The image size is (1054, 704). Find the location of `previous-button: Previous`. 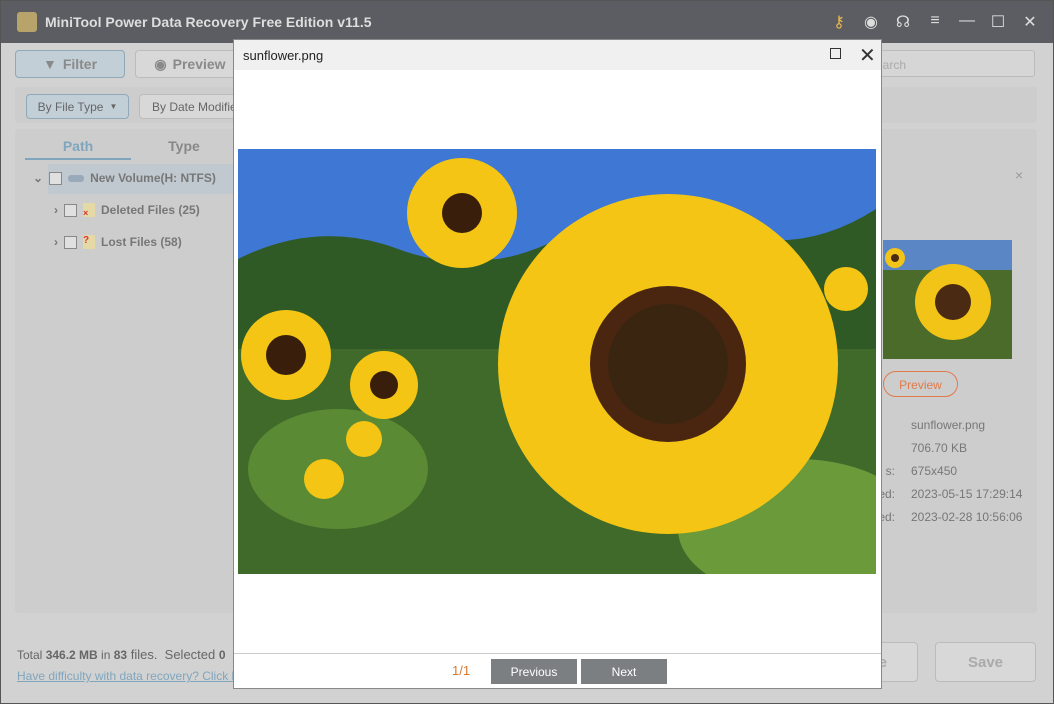

previous-button: Previous is located at coordinates (534, 671).